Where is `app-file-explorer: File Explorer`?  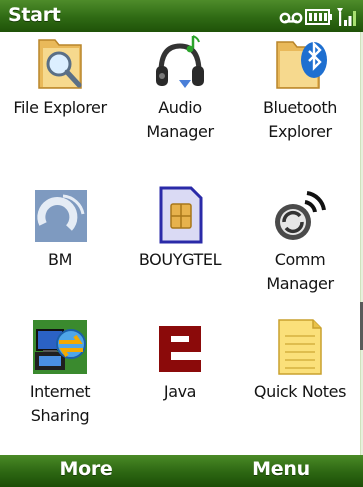
app-file-explorer: File Explorer is located at coordinates (60, 101).